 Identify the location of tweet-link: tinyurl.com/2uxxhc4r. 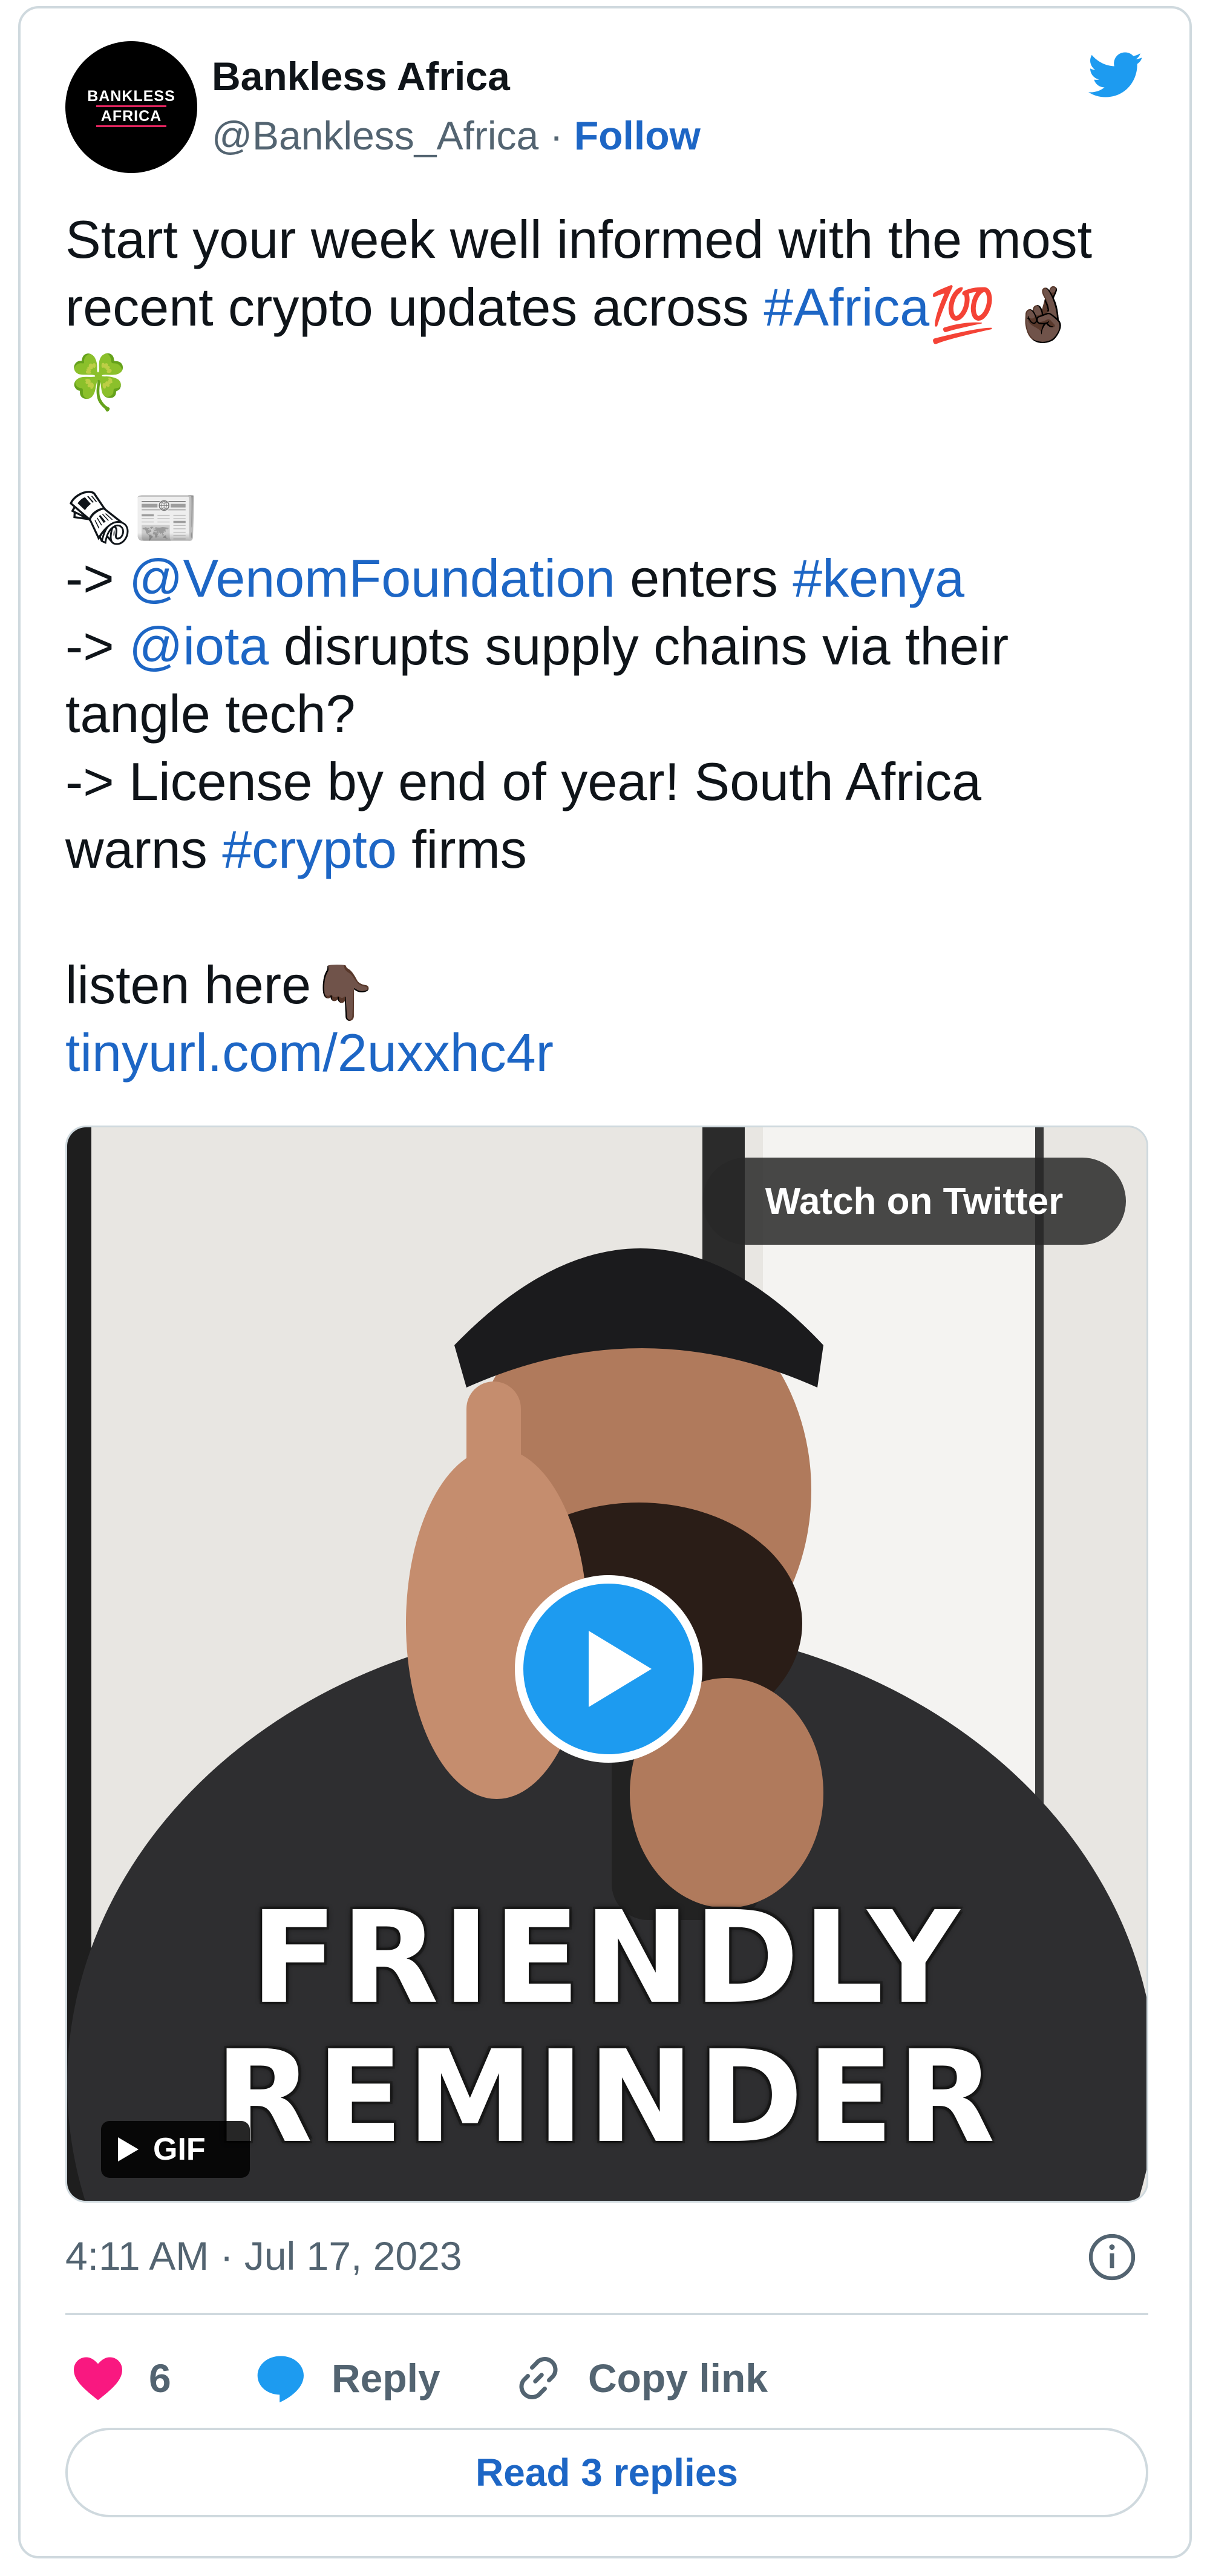
(309, 1053).